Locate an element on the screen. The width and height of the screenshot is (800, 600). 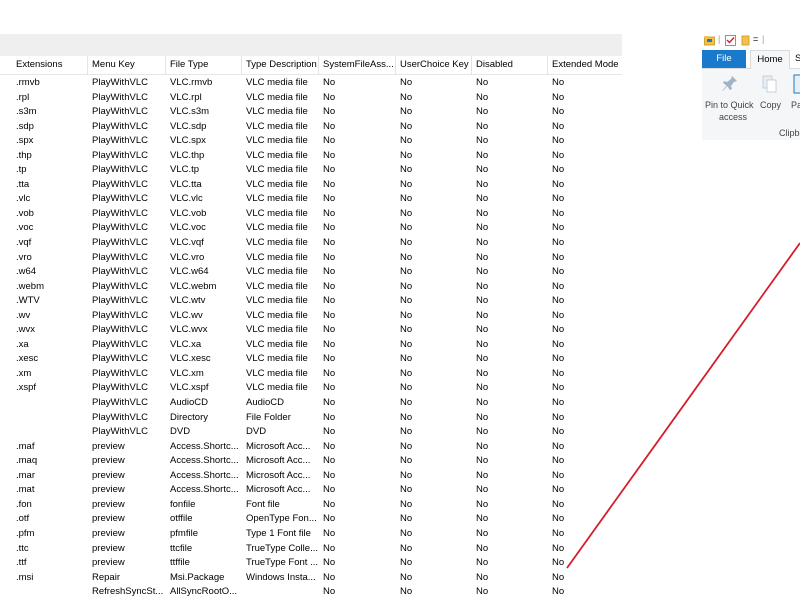
pin-to-quick-access-label: Pin to Quick is located at coordinates (729, 105).